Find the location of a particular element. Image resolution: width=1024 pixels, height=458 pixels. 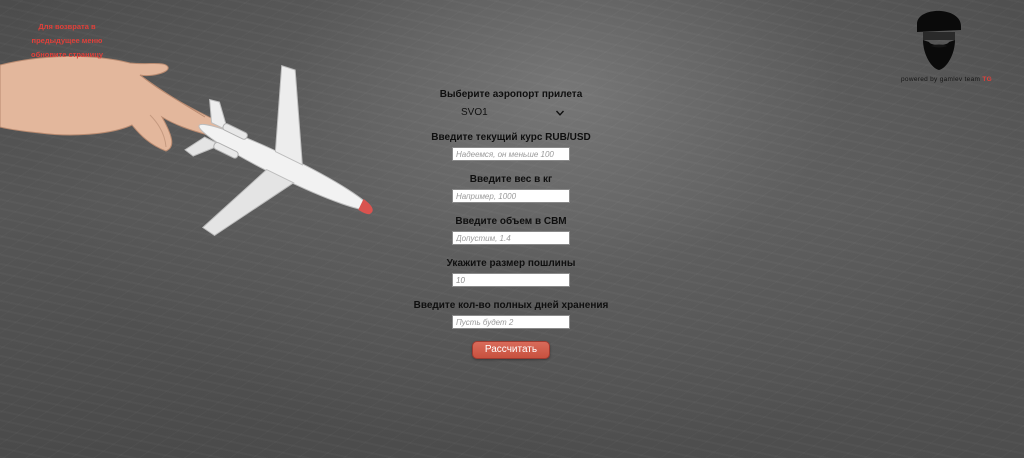

powered-by-label: powered by gamlev team is located at coordinates (941, 79).